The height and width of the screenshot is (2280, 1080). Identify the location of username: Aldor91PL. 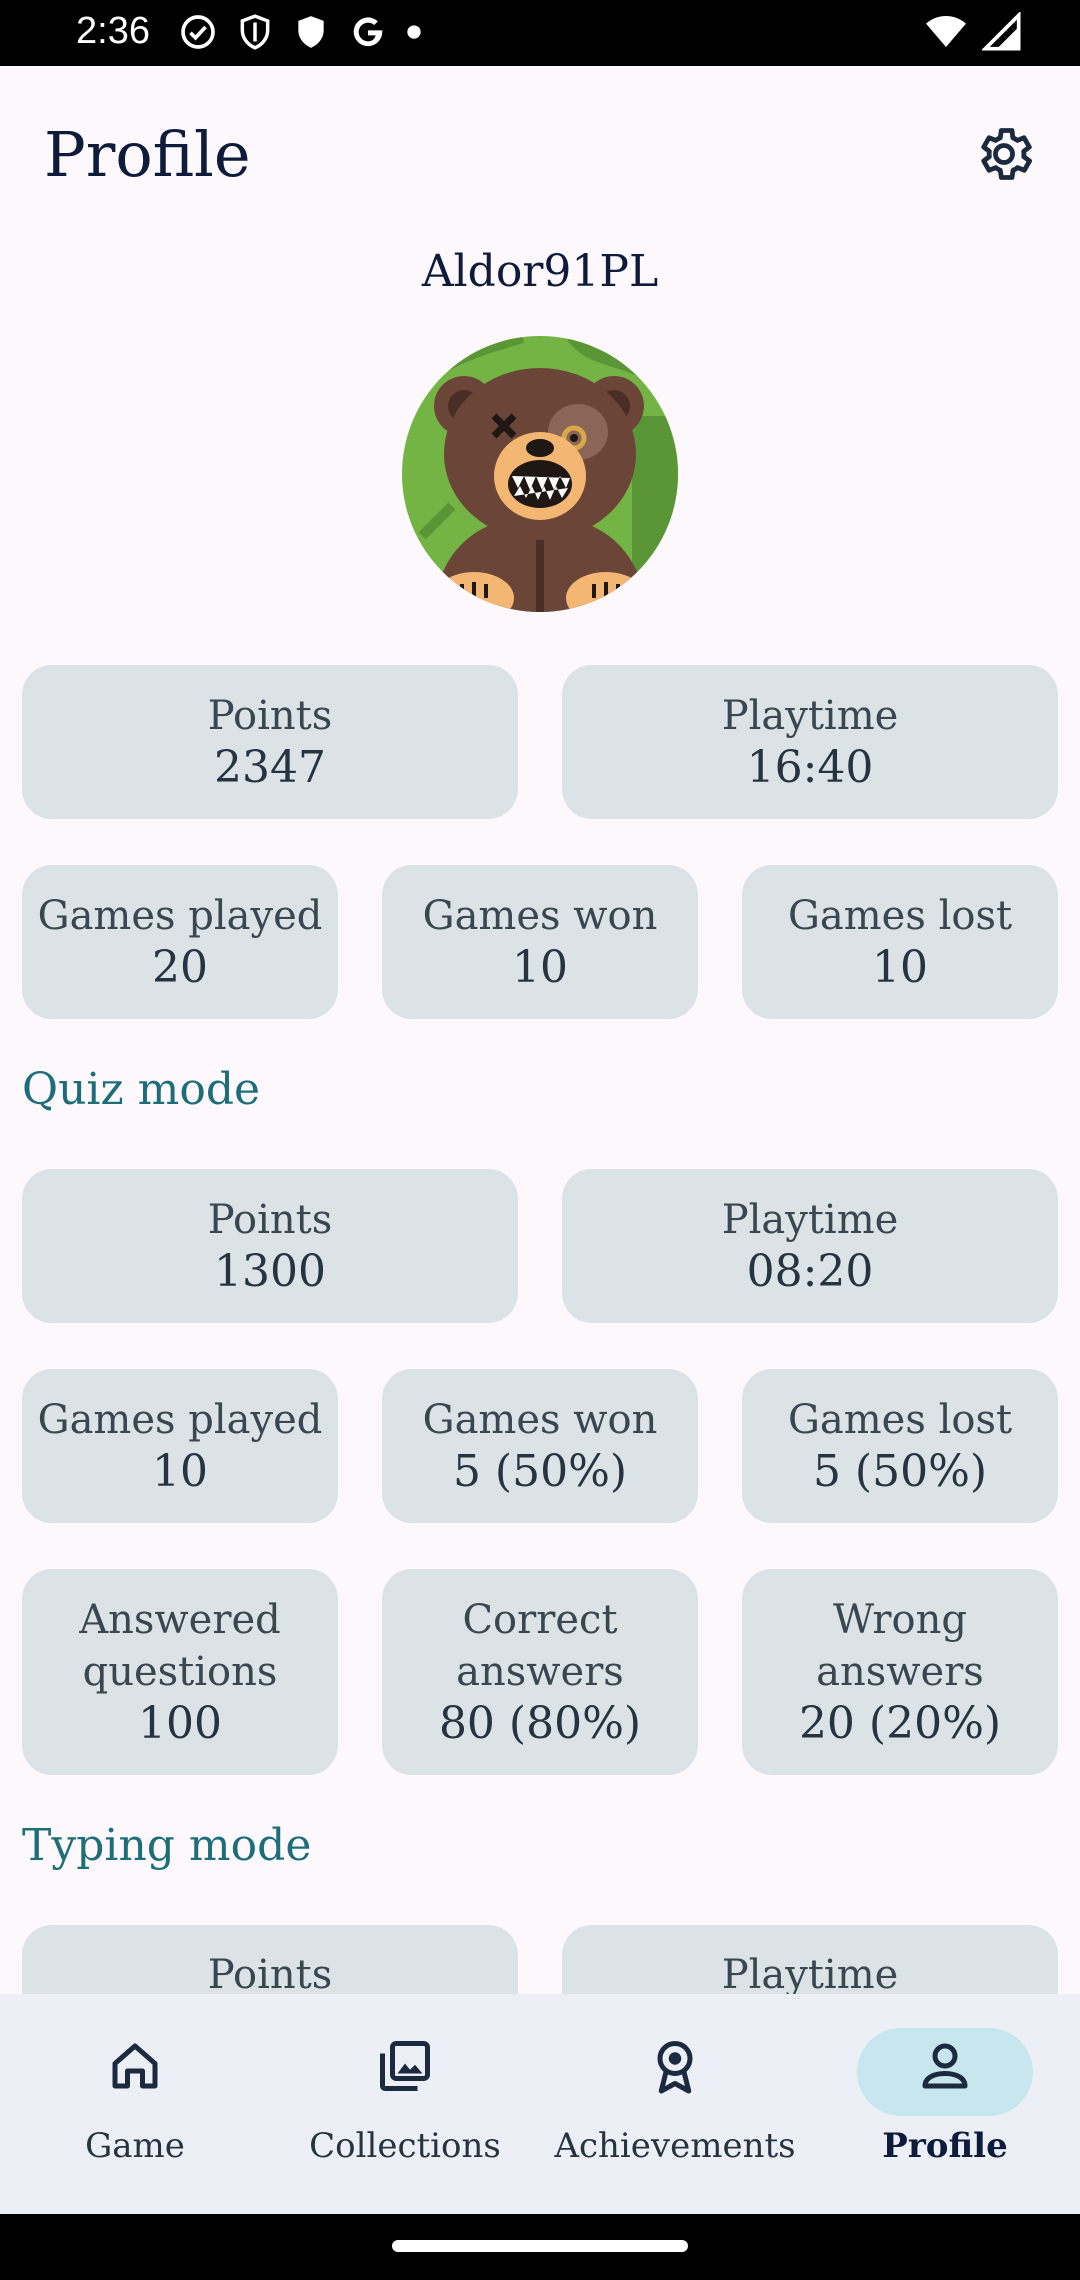
(540, 271).